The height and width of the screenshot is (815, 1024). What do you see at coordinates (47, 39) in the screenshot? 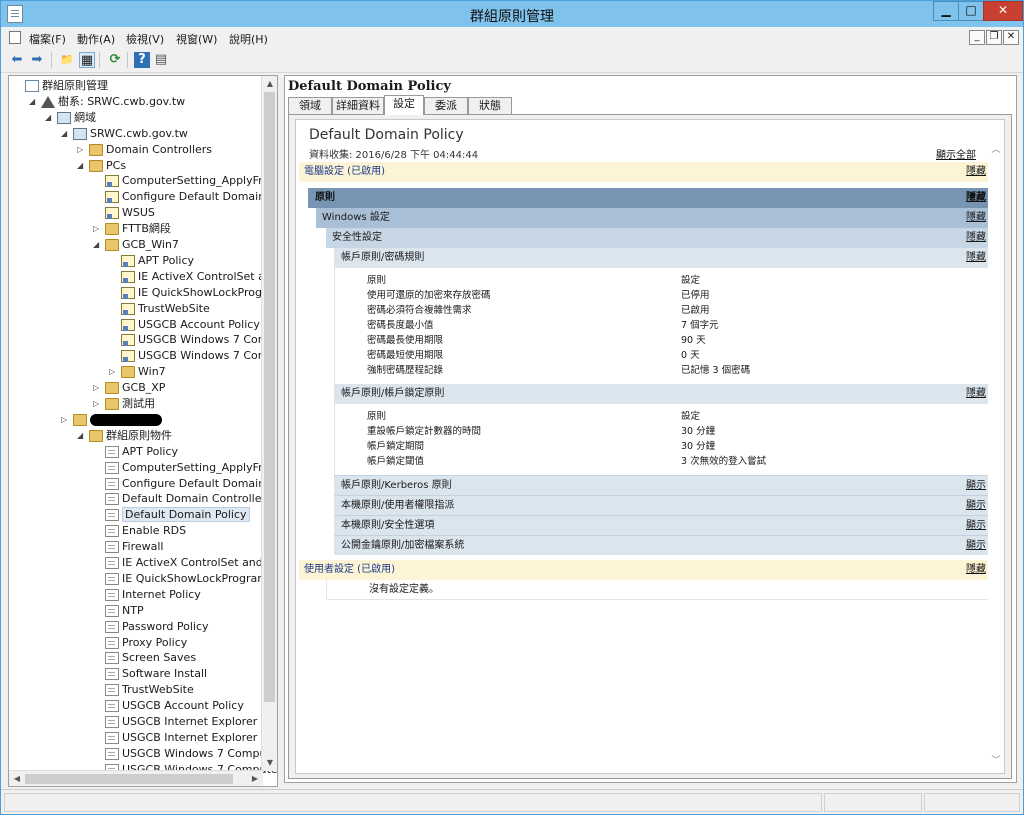
I see `menu-file: 檔案(F)` at bounding box center [47, 39].